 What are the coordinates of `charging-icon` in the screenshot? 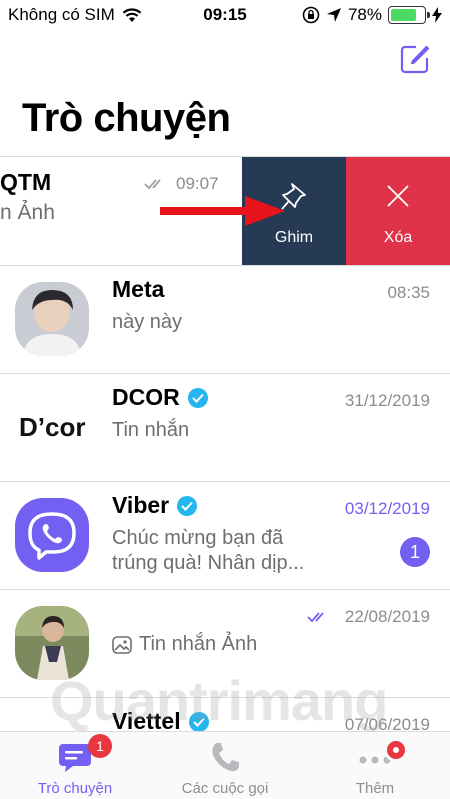 It's located at (437, 15).